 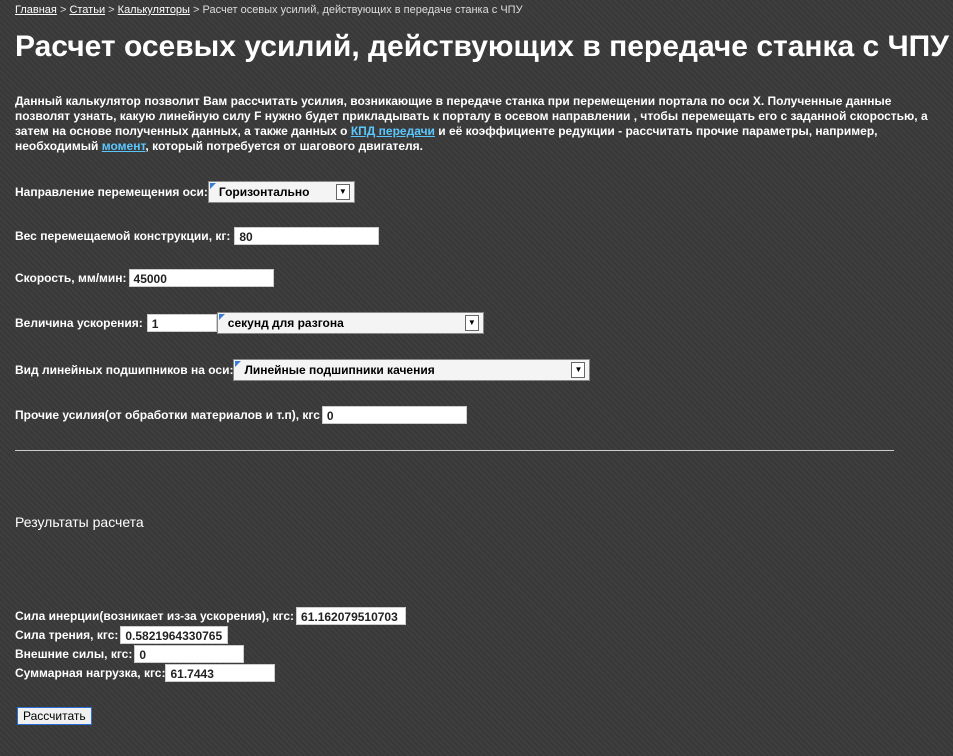 What do you see at coordinates (90, 673) in the screenshot?
I see `total-label: Суммарная нагрузка, кгс:` at bounding box center [90, 673].